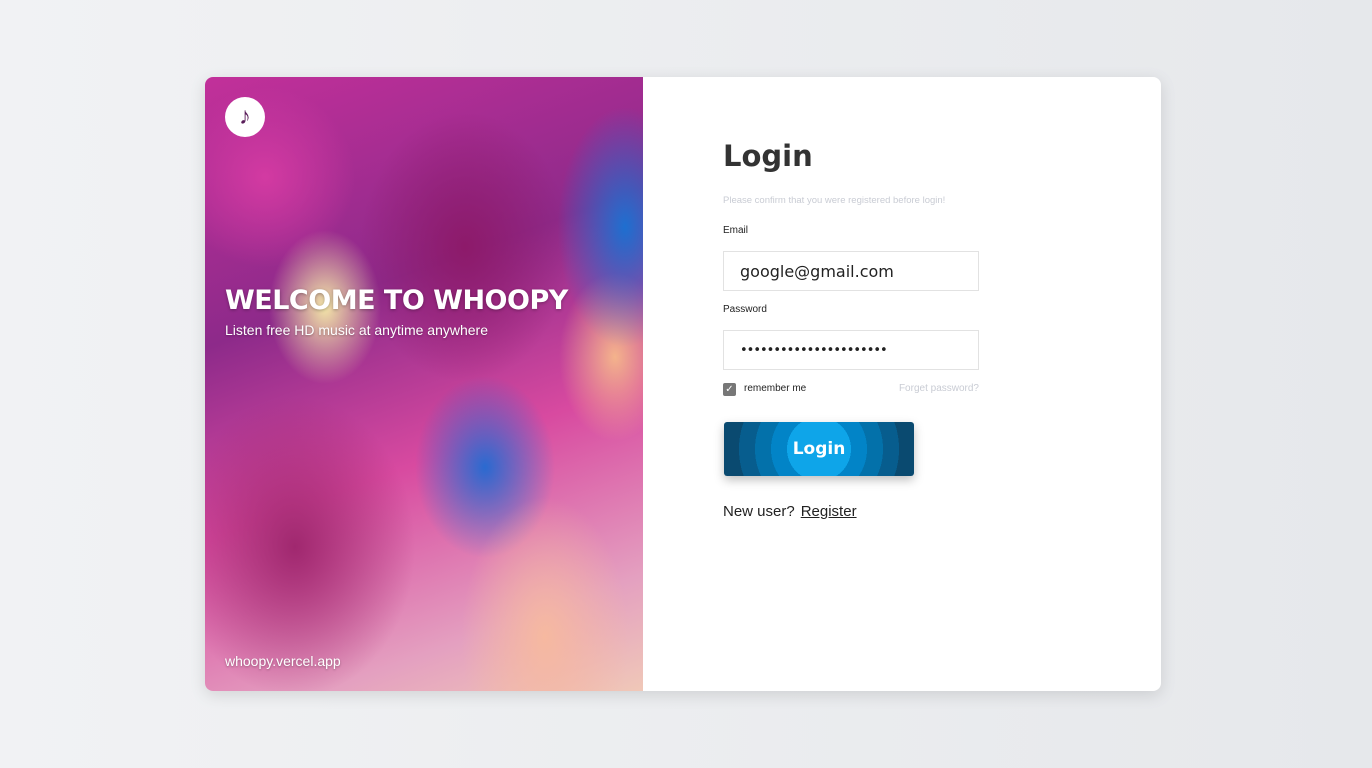 The width and height of the screenshot is (1372, 768). What do you see at coordinates (245, 117) in the screenshot?
I see `music-note-icon: ♪` at bounding box center [245, 117].